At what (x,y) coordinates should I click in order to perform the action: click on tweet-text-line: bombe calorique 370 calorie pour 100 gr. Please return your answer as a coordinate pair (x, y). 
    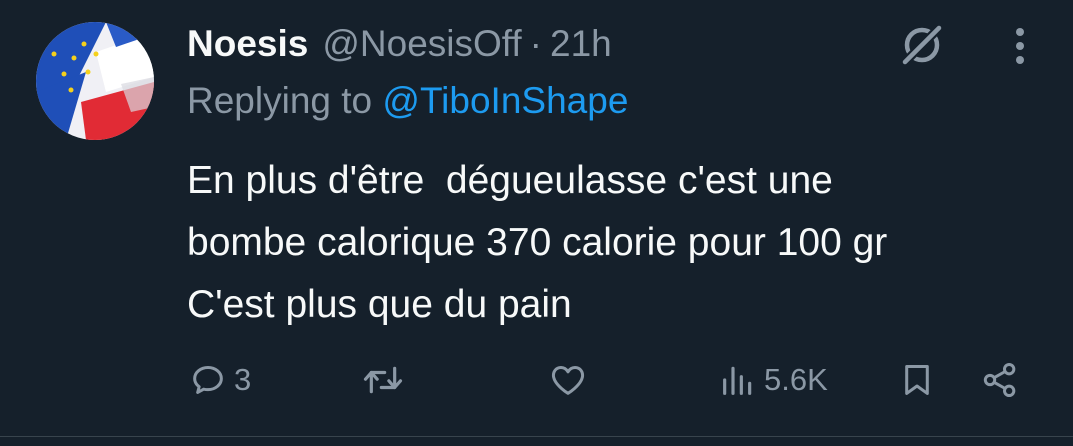
    Looking at the image, I should click on (537, 242).